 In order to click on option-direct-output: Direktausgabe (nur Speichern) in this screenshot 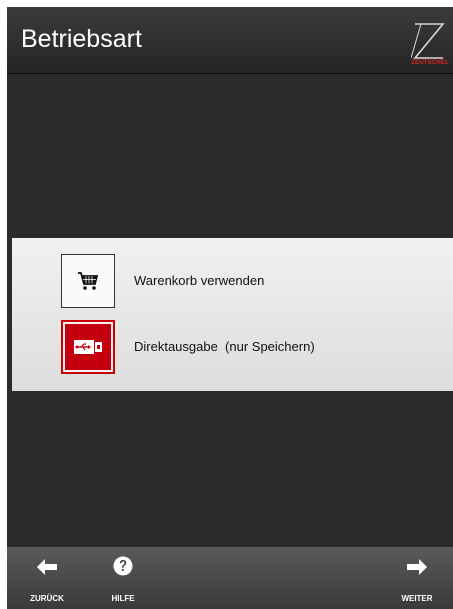, I will do `click(251, 350)`.